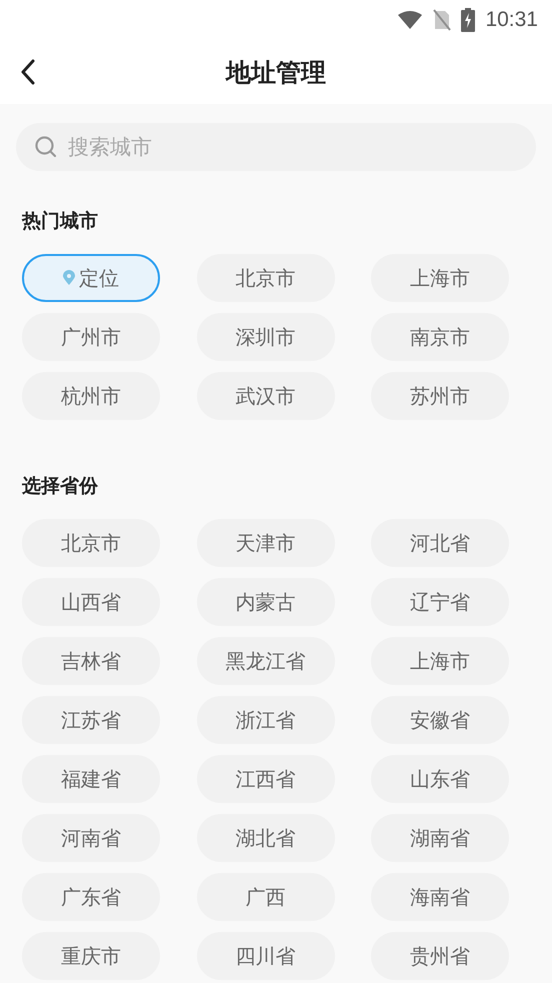  Describe the element at coordinates (69, 278) in the screenshot. I see `location-pin-icon` at that location.